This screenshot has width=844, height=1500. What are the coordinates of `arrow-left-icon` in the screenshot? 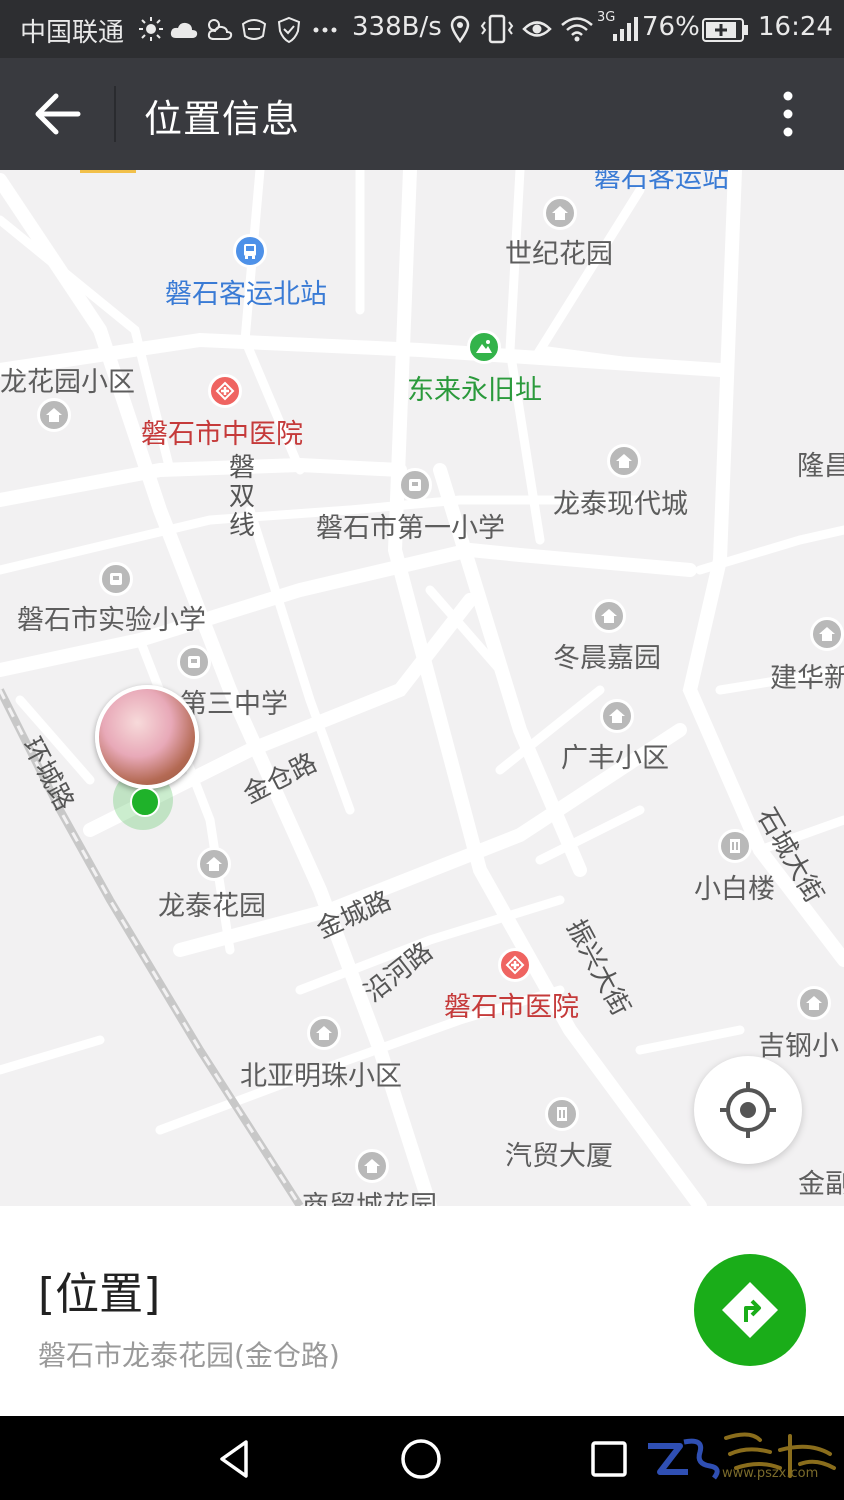 It's located at (57, 114).